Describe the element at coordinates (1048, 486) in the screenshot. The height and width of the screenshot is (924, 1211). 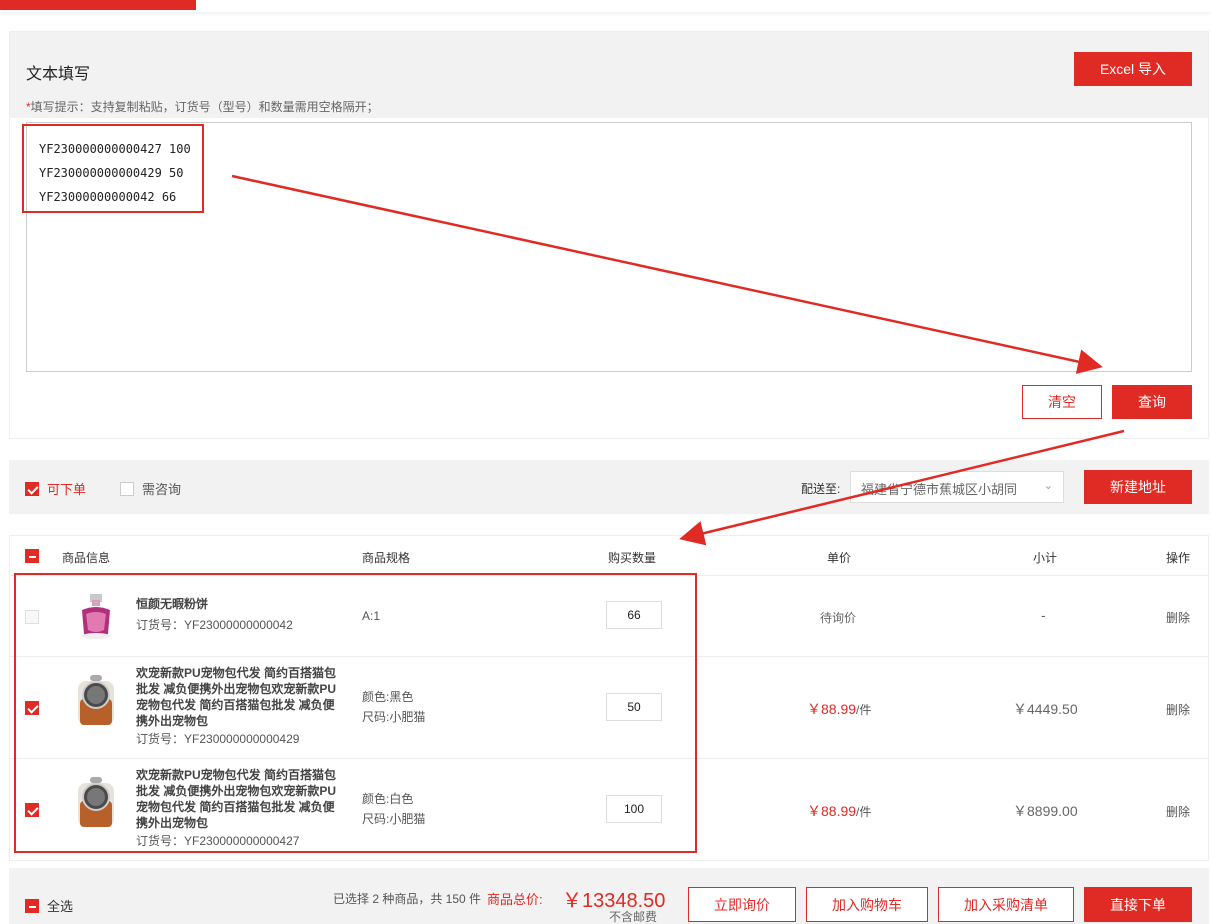
I see `chevron-down-icon: ⌄` at that location.